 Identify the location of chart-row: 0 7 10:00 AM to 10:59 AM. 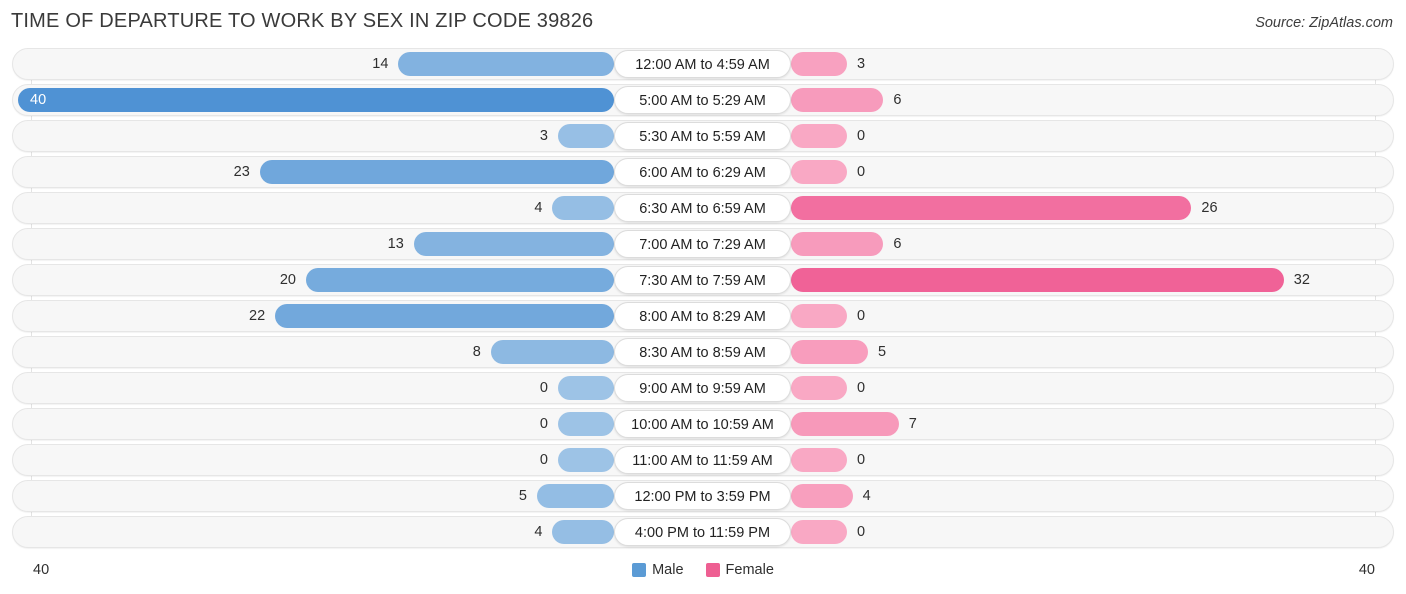
(703, 426).